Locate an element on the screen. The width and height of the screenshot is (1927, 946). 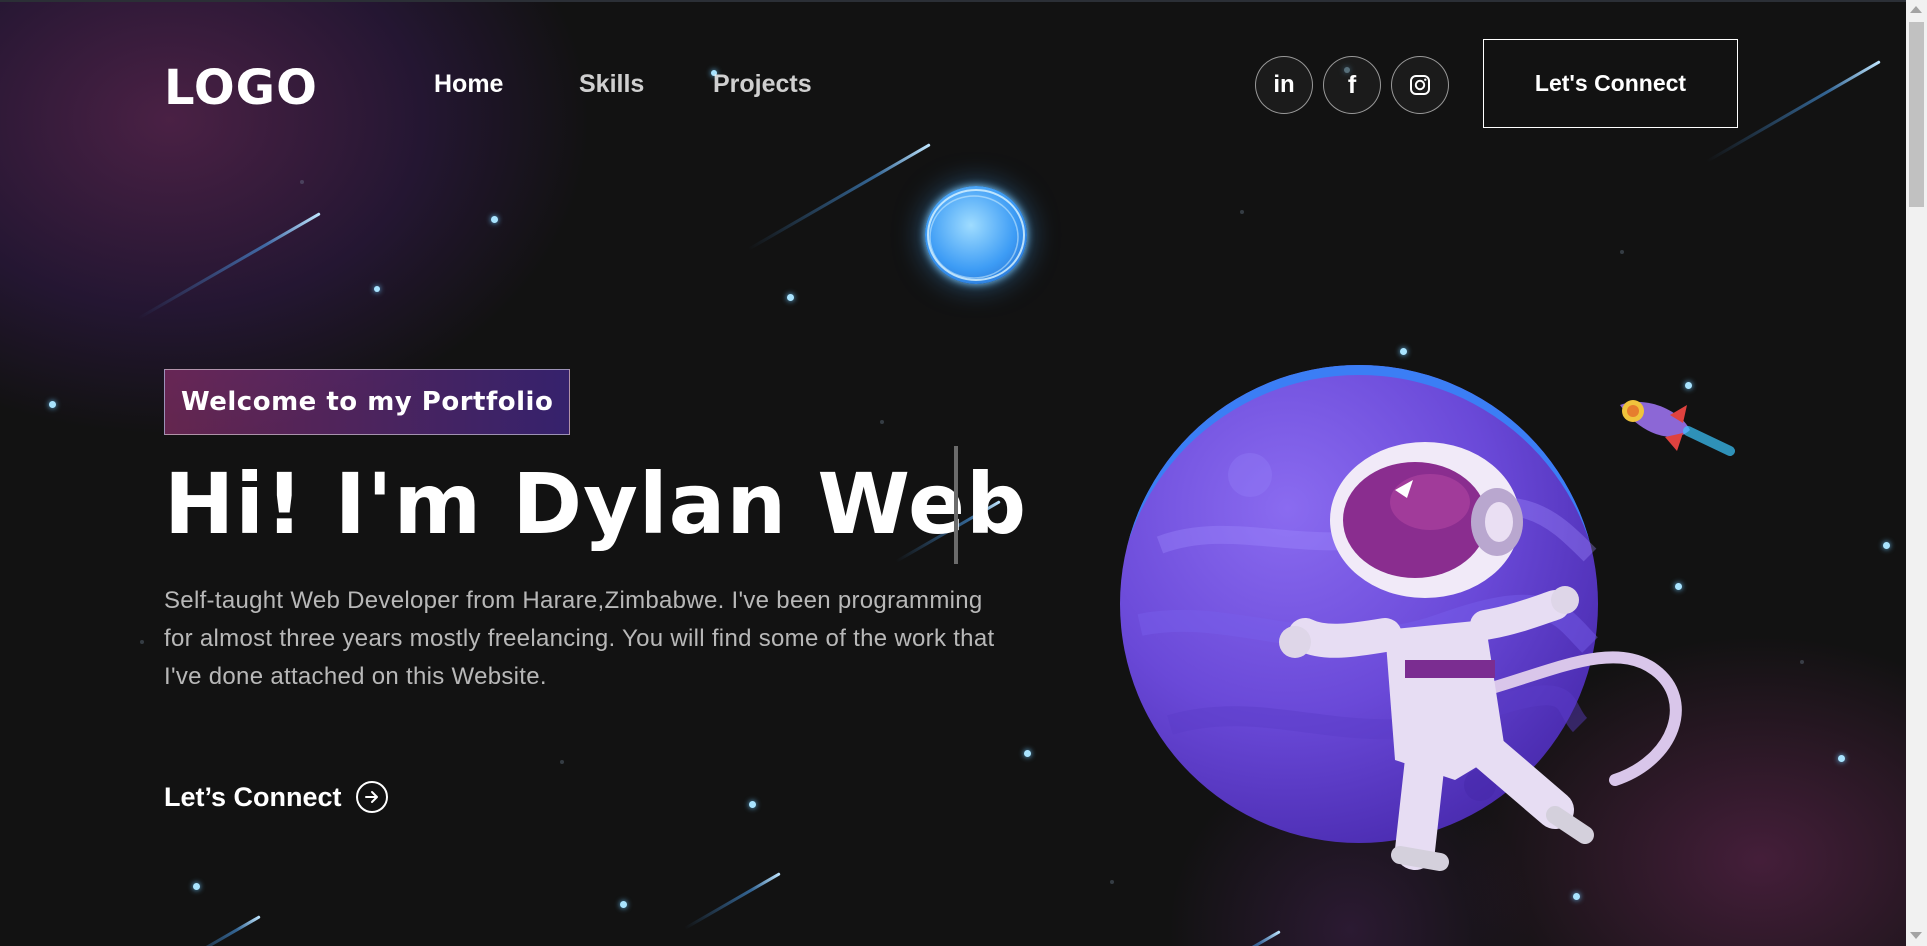
nav-link-skills: Skills is located at coordinates (611, 84).